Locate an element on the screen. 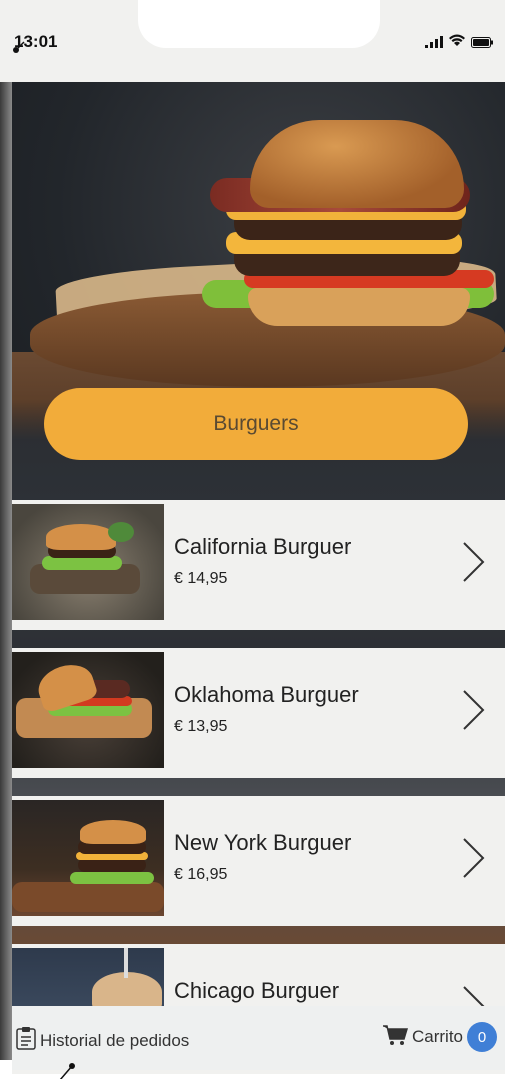 The image size is (505, 1079). product-item-oklahoma: Oklahoma Burguer € 13,95 is located at coordinates (258, 713).